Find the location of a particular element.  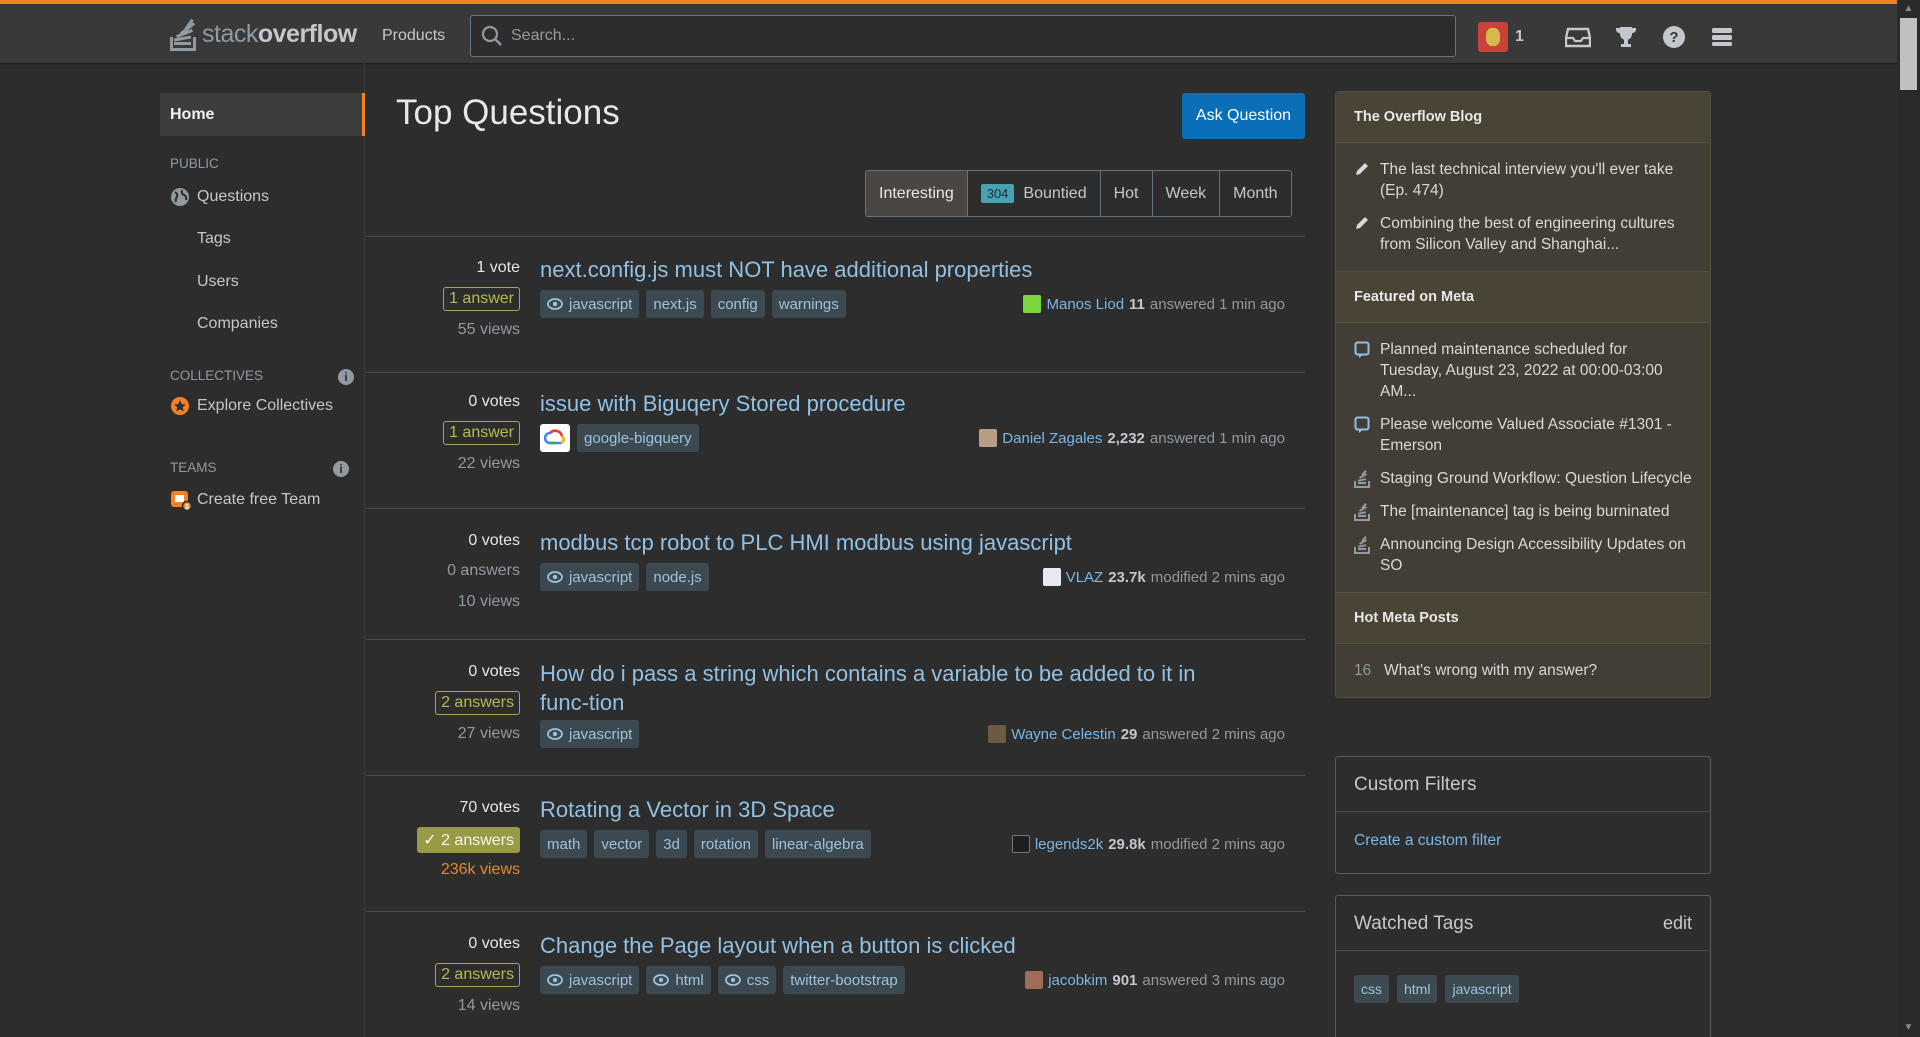

create-custom-filter-link: Create a custom filter is located at coordinates (1427, 840).